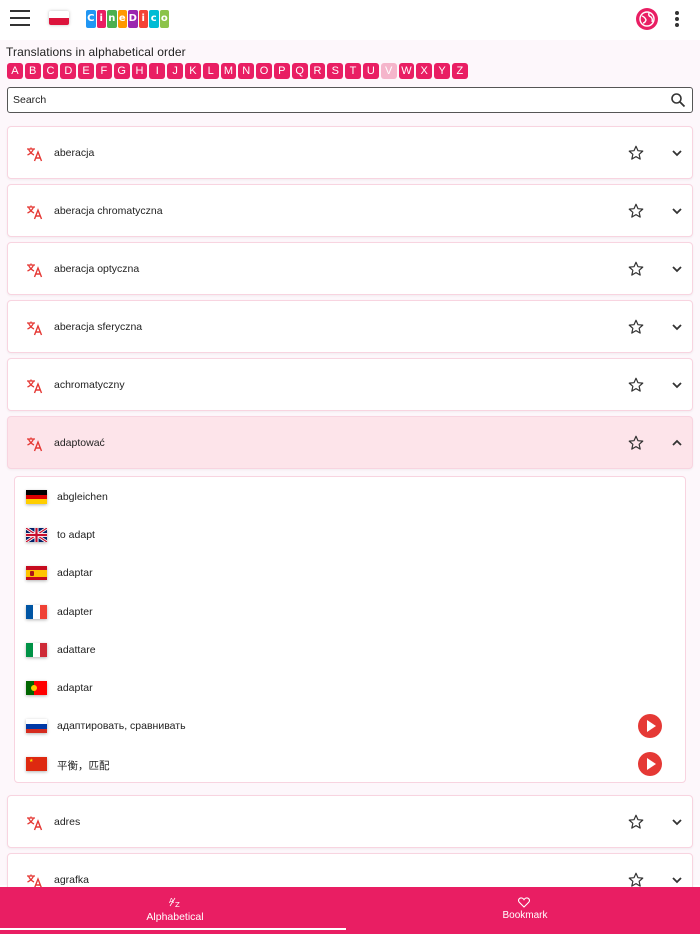 The width and height of the screenshot is (700, 934). I want to click on letter-a-button: A, so click(15, 71).